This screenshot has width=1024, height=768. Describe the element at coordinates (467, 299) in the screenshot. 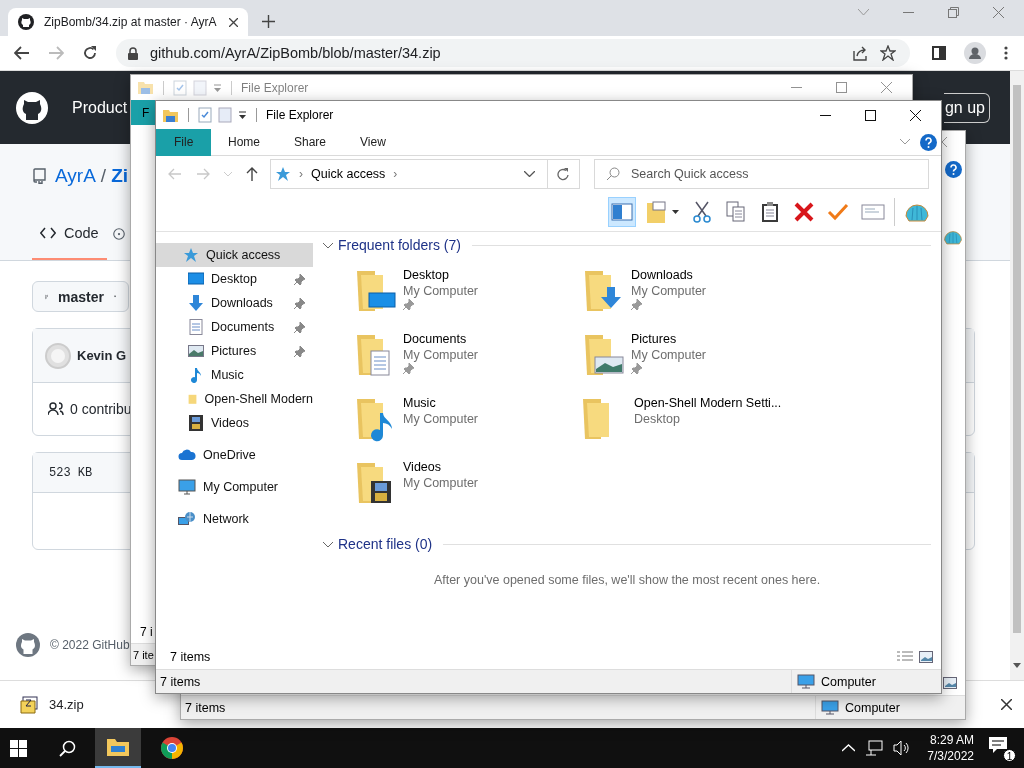

I see `folder-tile: Desktop My Computer` at that location.